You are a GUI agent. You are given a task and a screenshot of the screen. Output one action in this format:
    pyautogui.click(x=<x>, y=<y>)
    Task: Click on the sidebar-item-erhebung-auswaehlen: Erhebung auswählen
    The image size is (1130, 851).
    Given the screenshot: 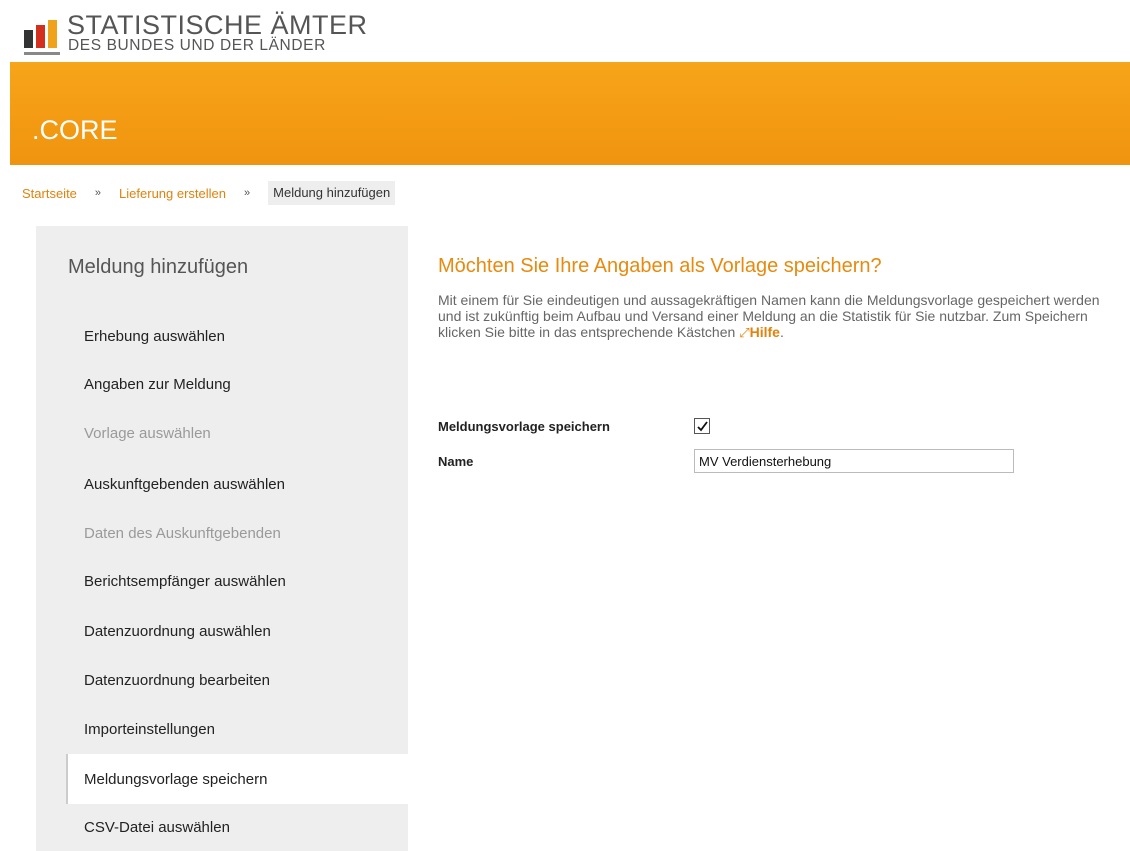 What is the action you would take?
    pyautogui.click(x=154, y=336)
    